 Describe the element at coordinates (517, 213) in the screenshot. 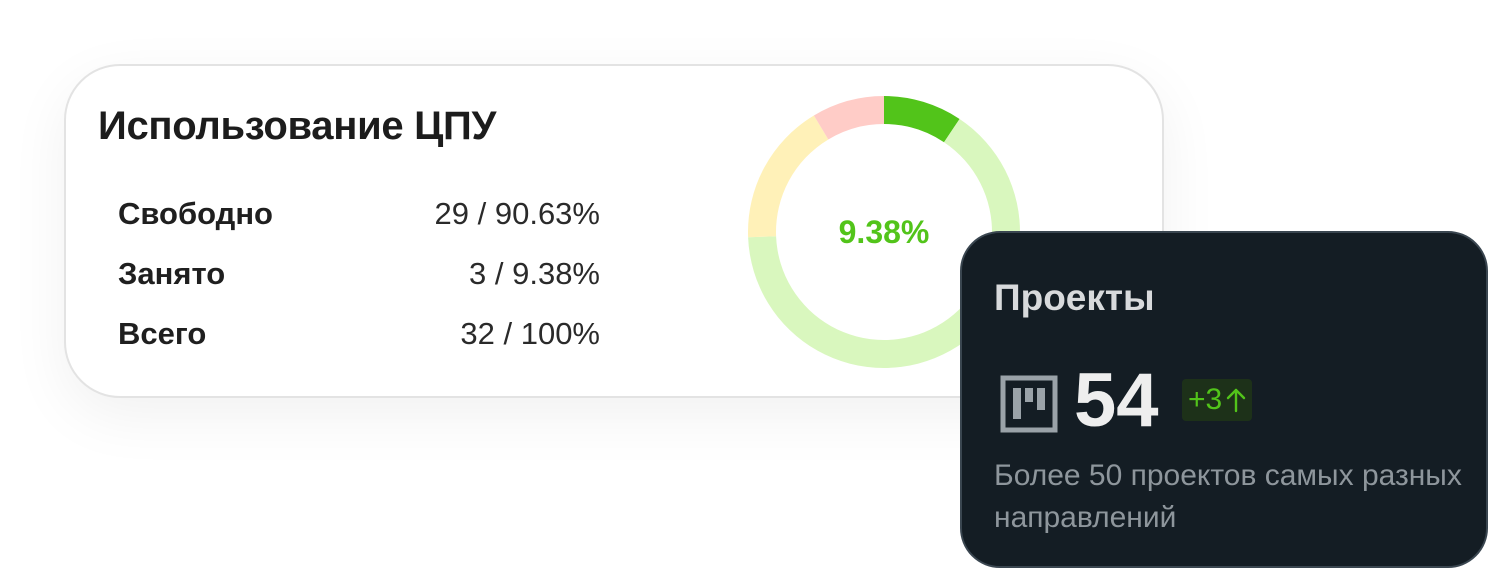

I see `stat-value: 29 / 90.63%` at that location.